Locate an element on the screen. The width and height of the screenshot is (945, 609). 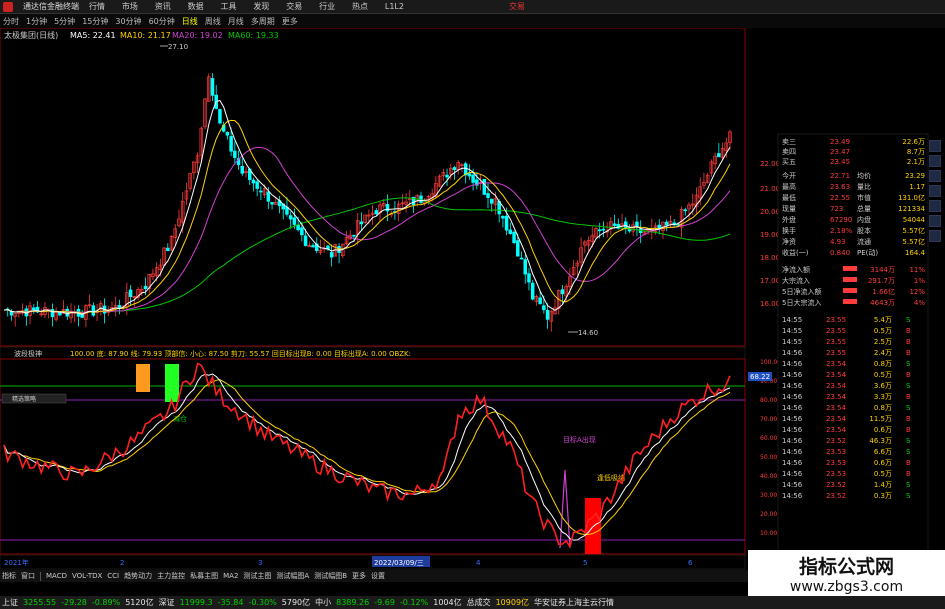
signal-bottom-block is located at coordinates (143, 378).